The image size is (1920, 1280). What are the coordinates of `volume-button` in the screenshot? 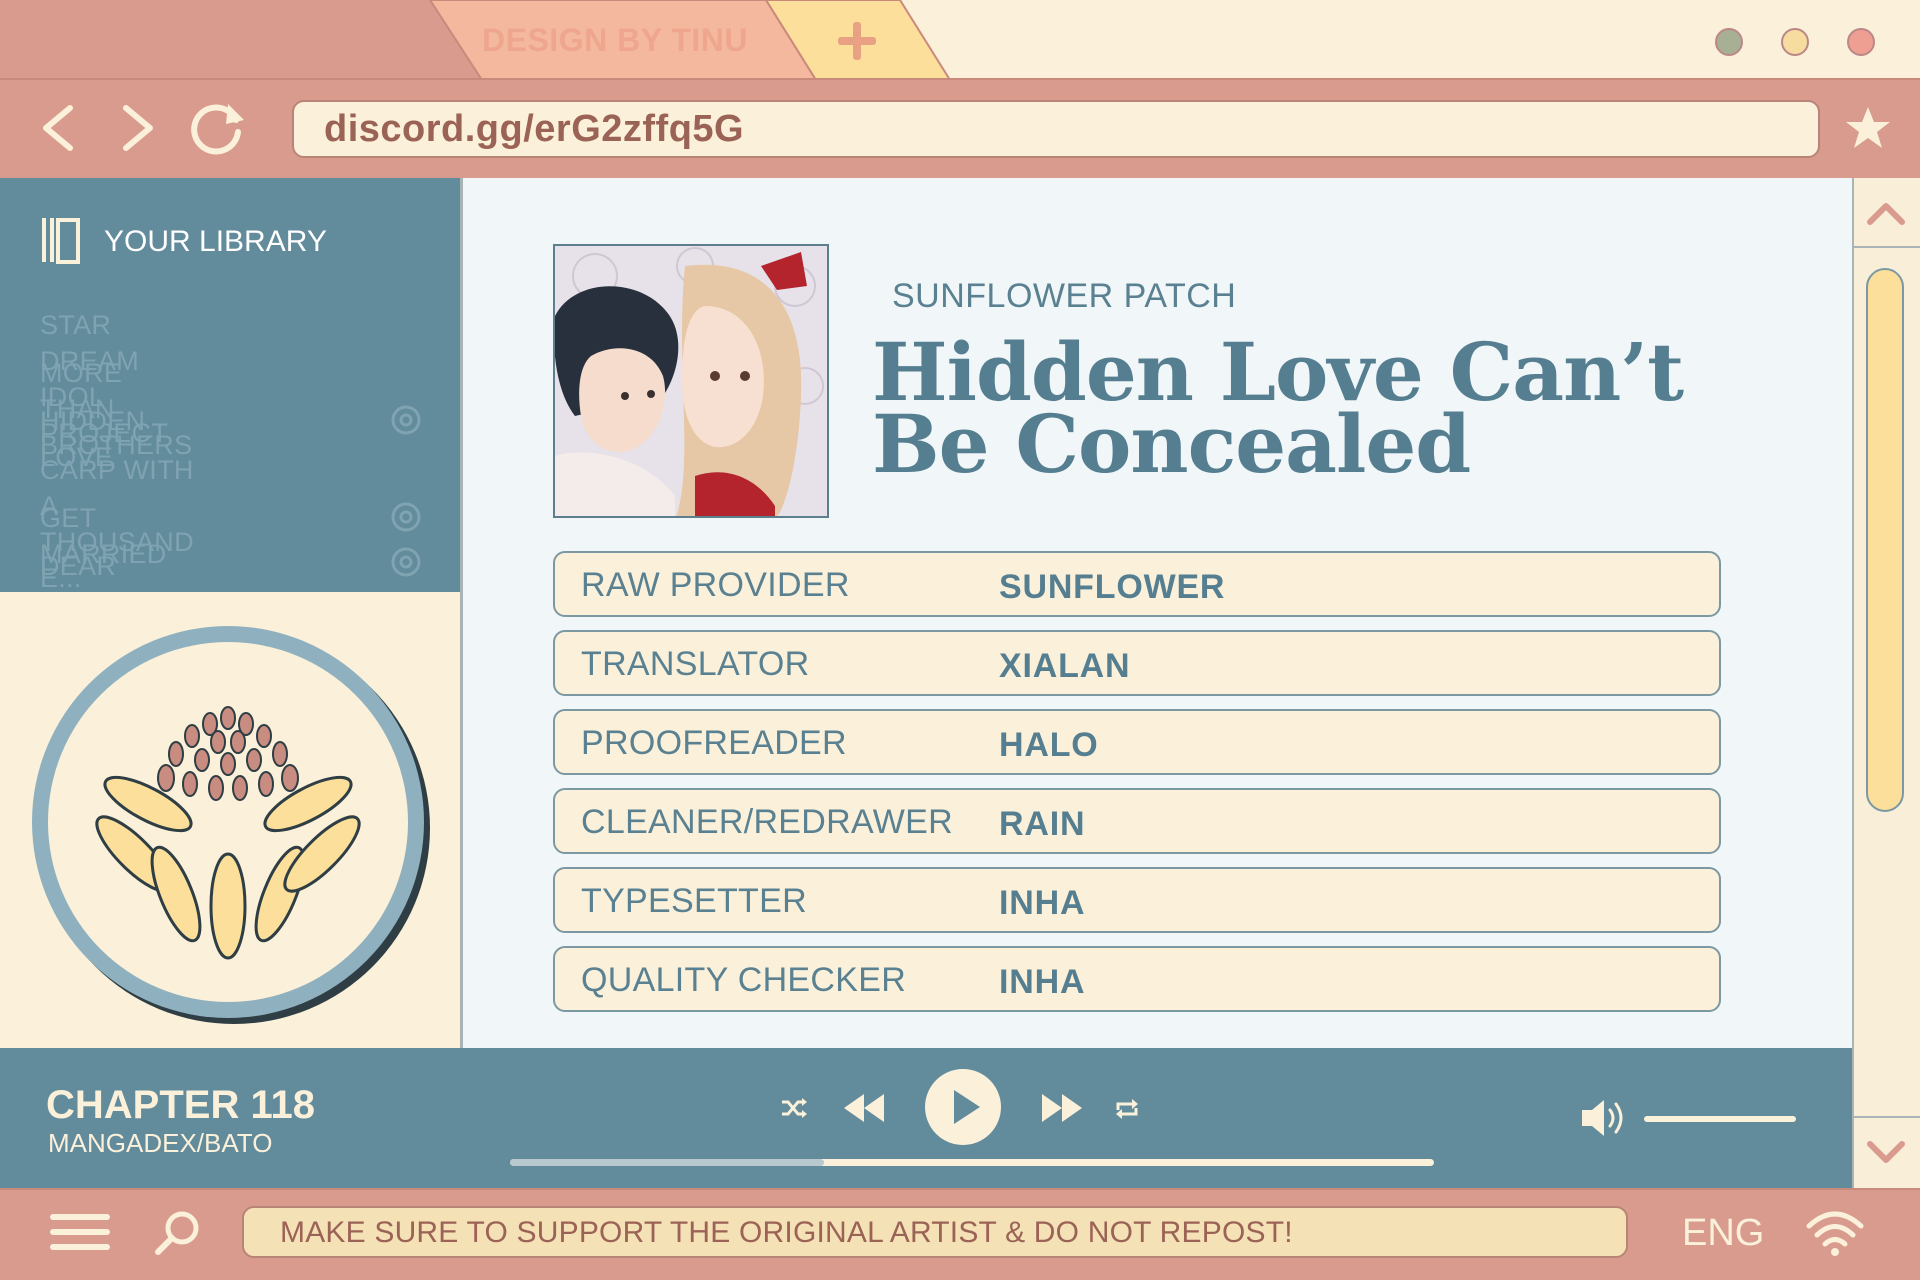 It's located at (1605, 1118).